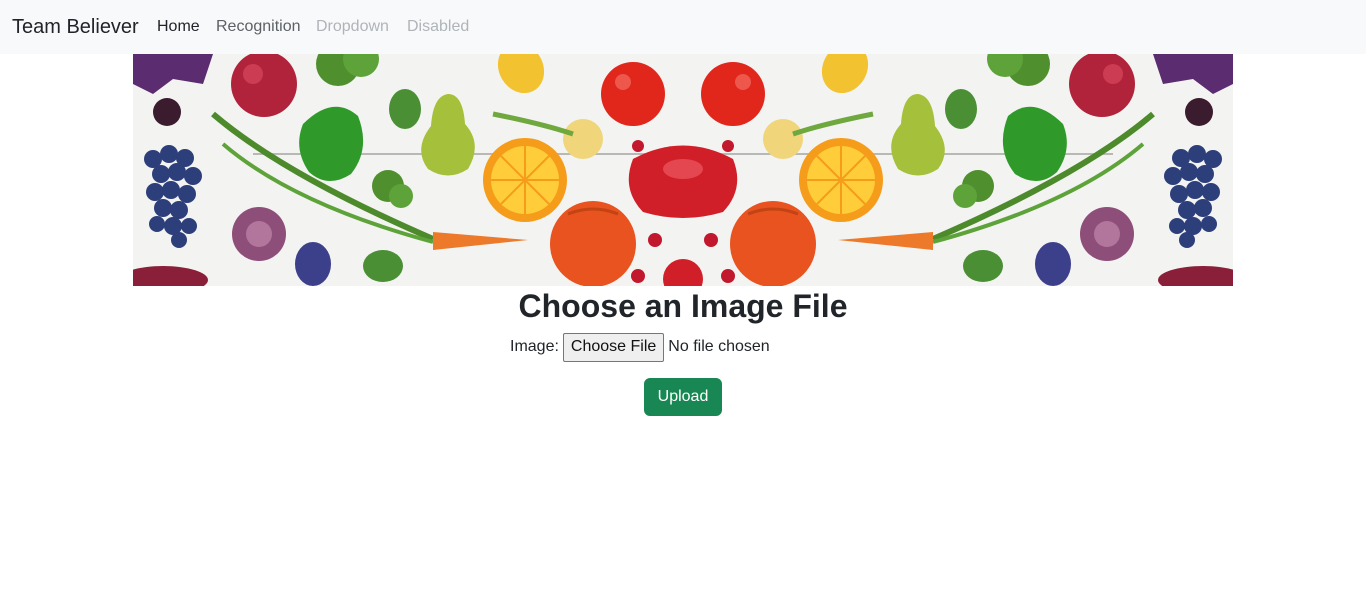  I want to click on image-label: Image:, so click(534, 346).